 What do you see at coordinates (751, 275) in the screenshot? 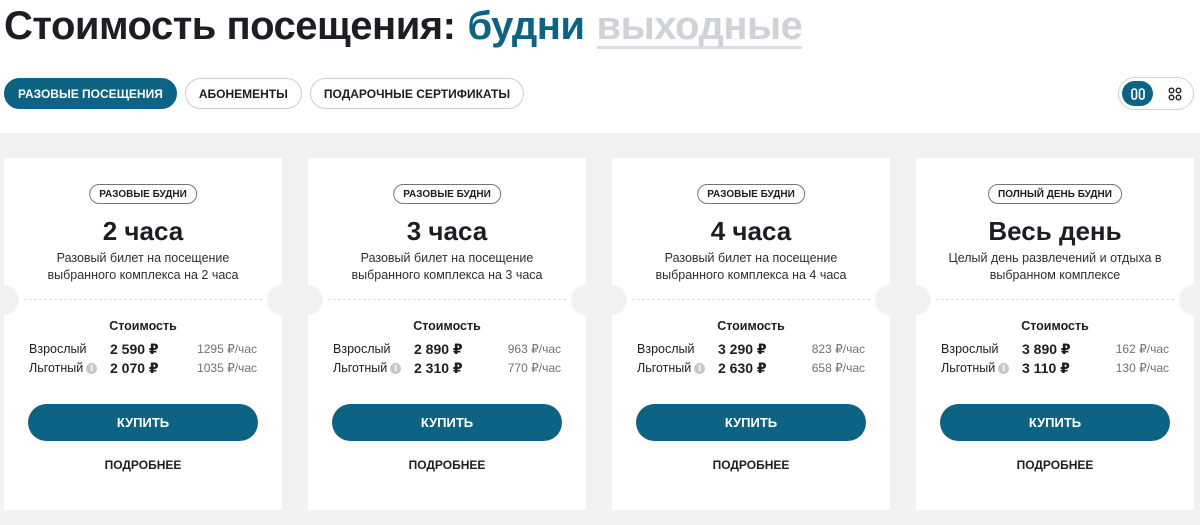
I see `ticket-description-line: выбранного комплекса на 4 часа` at bounding box center [751, 275].